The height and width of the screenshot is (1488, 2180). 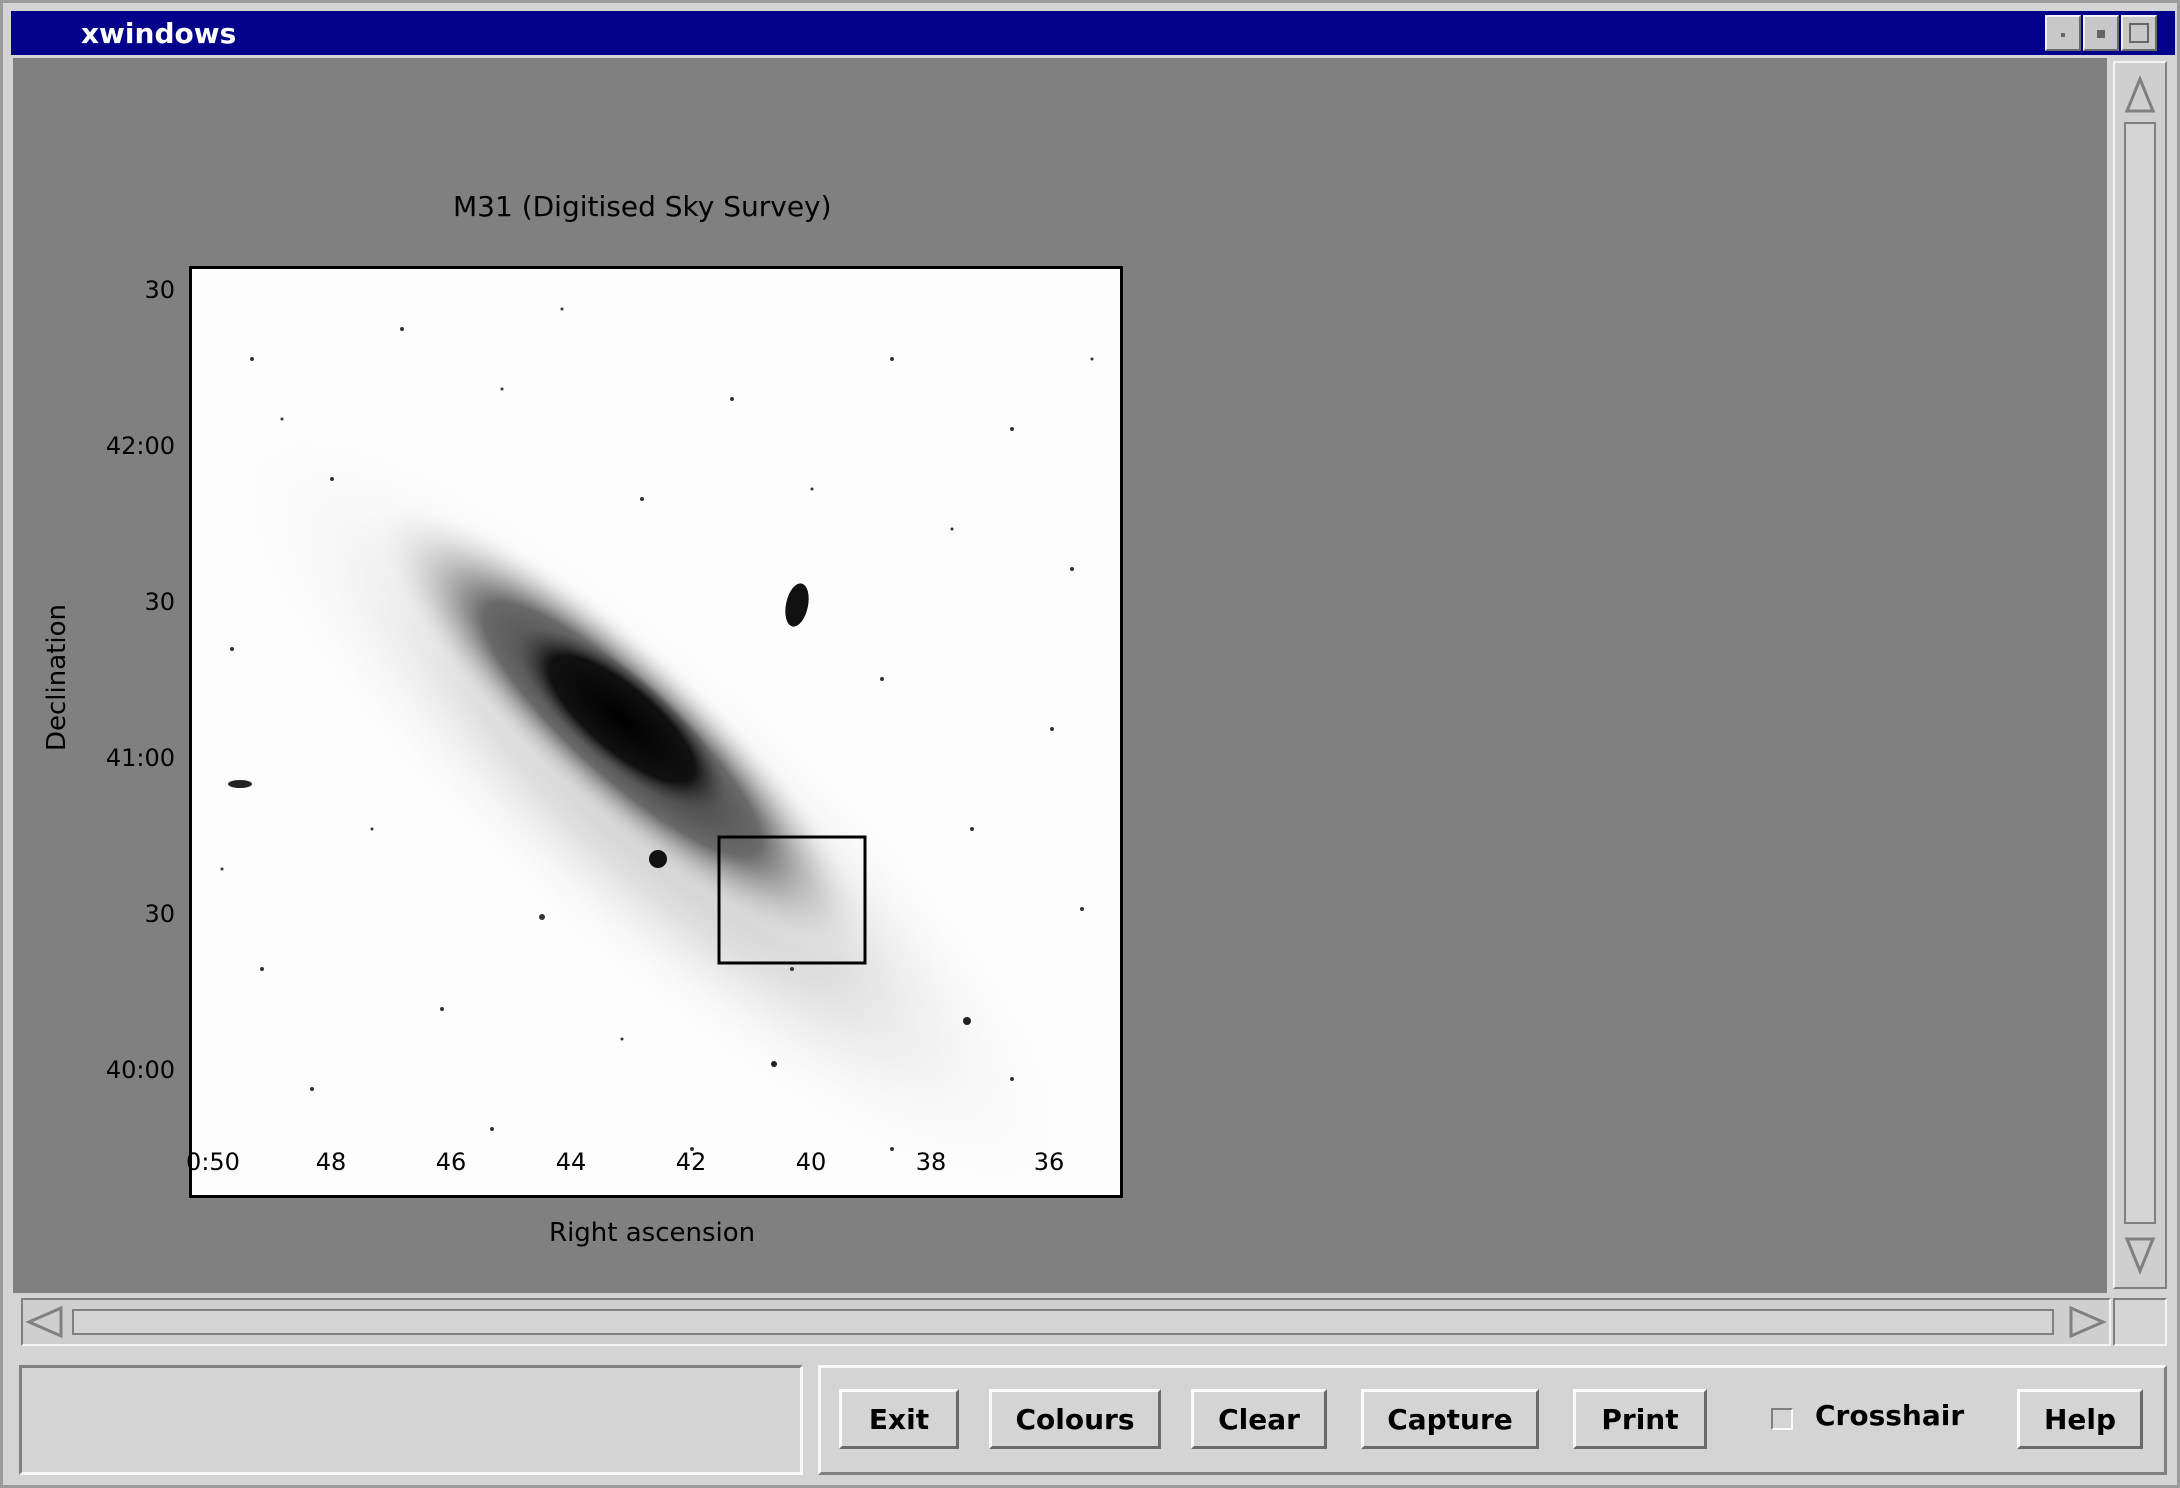 What do you see at coordinates (1093, 33) in the screenshot?
I see `title-bar: xwindows` at bounding box center [1093, 33].